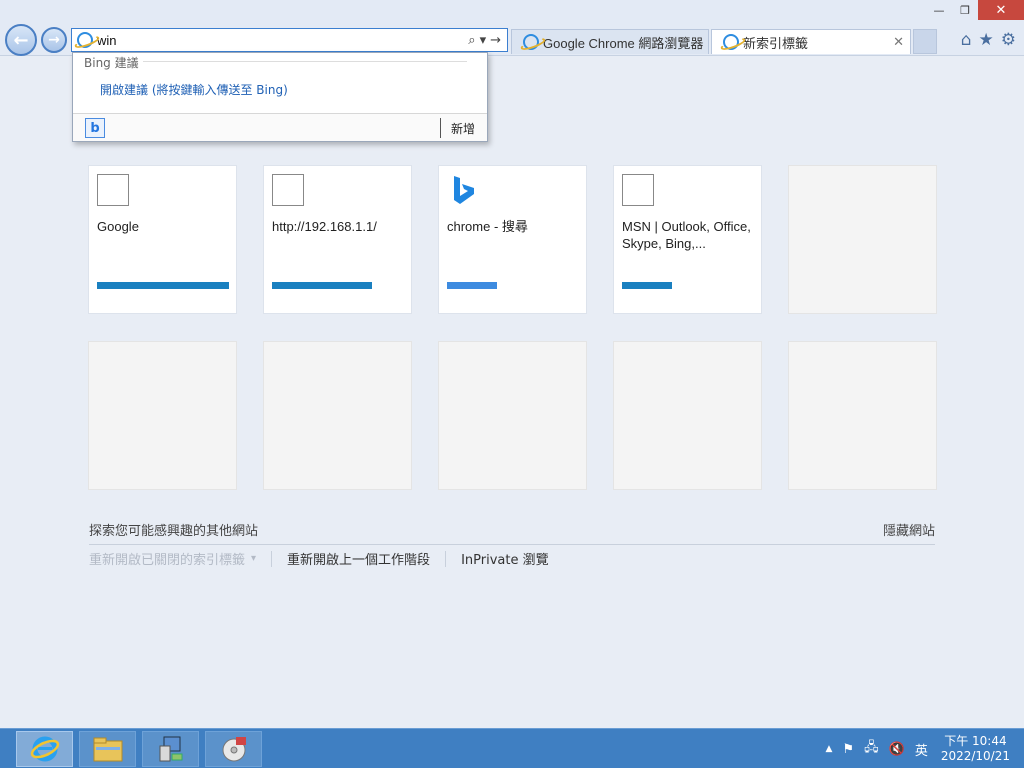  What do you see at coordinates (95, 128) in the screenshot?
I see `bing-icon: b` at bounding box center [95, 128].